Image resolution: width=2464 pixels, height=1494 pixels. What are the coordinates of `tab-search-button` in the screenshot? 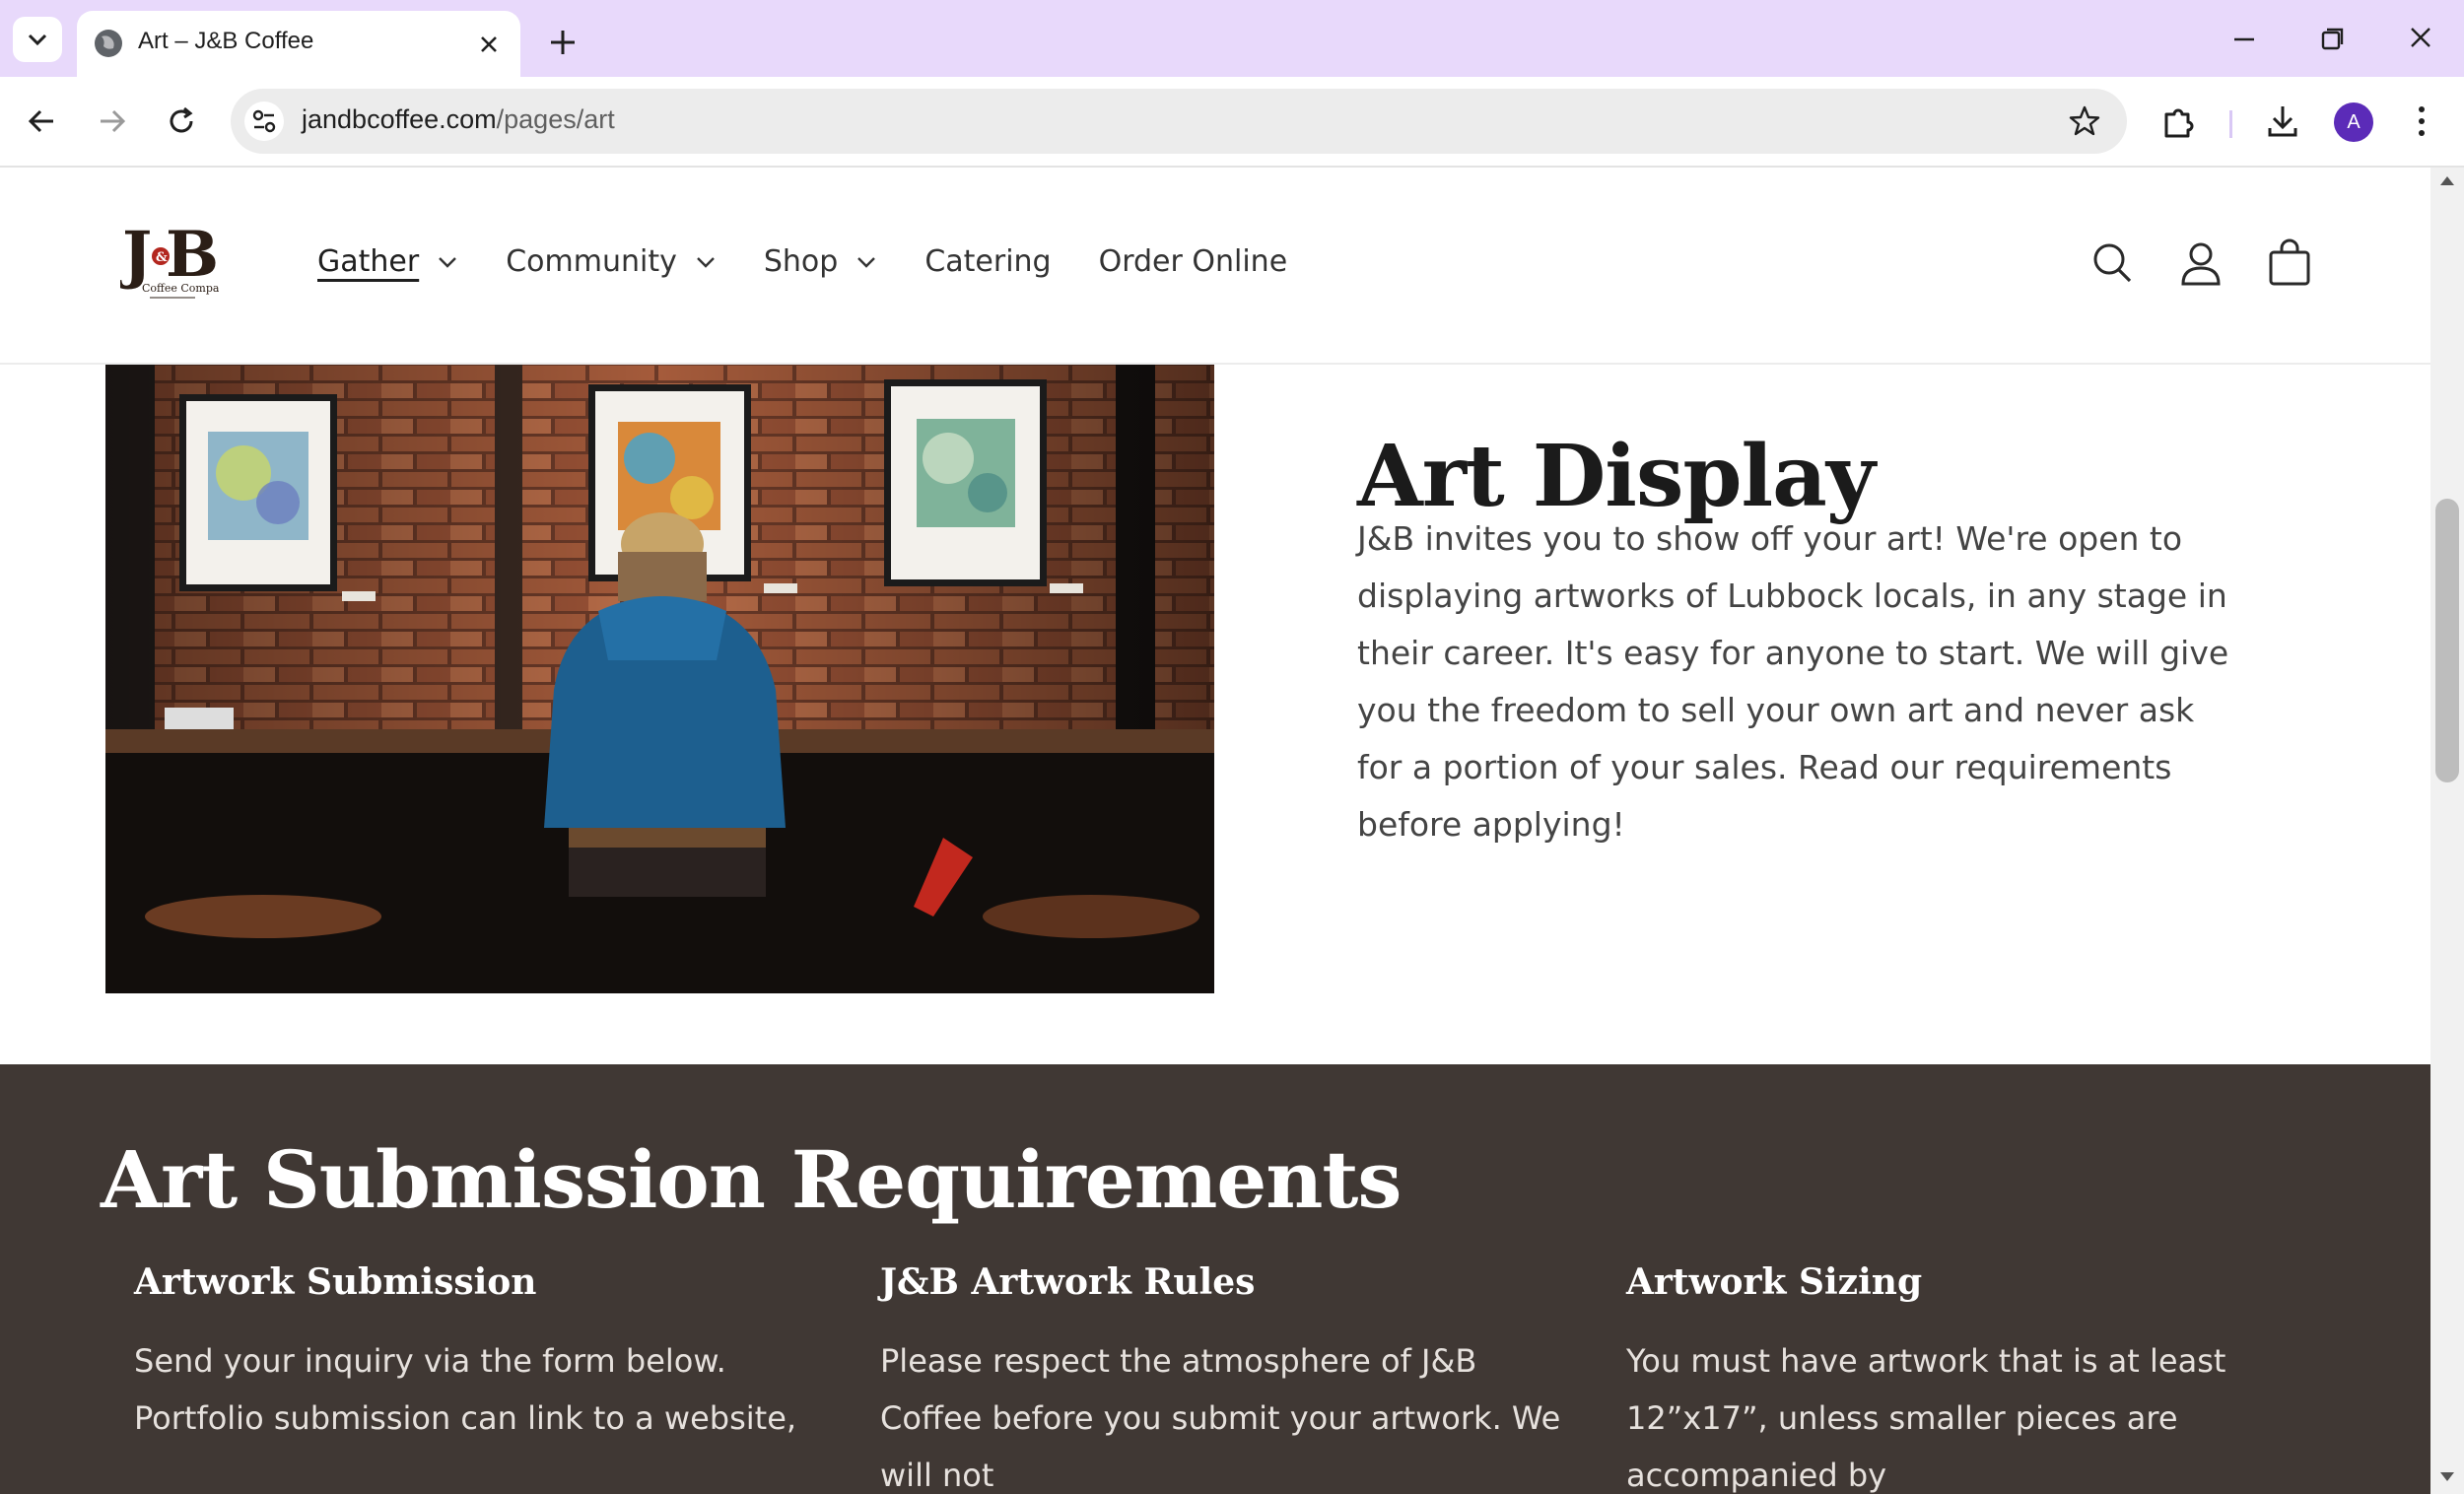 It's located at (37, 39).